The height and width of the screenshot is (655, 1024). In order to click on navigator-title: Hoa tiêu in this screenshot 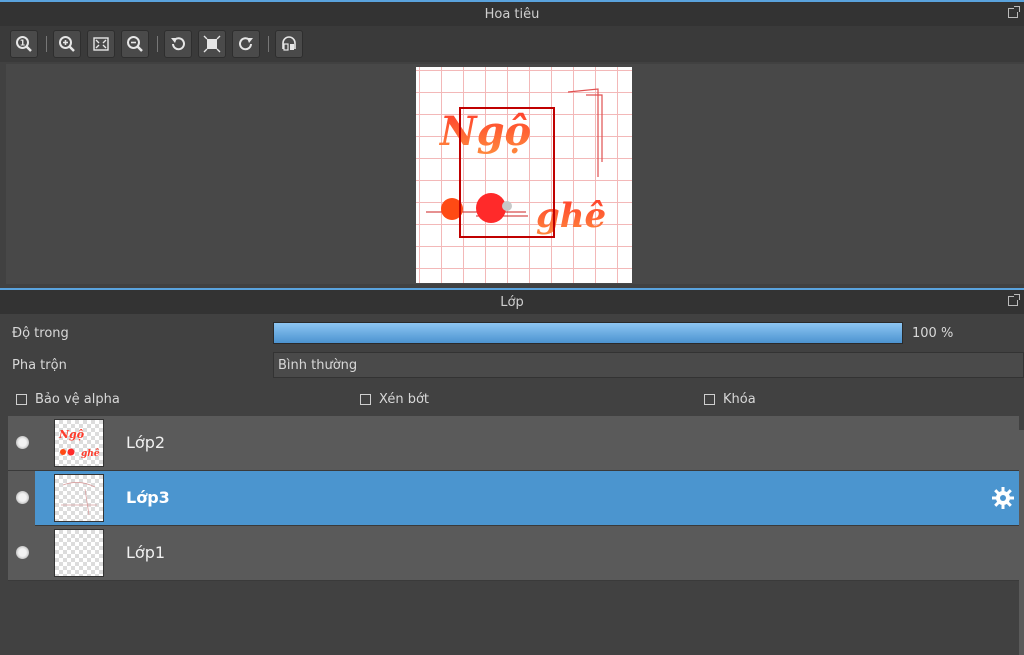, I will do `click(512, 14)`.